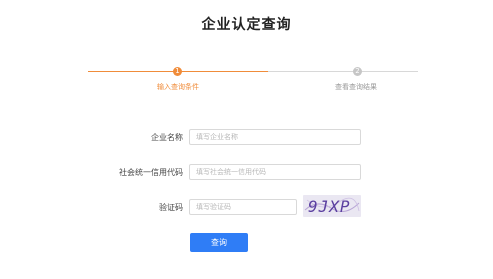  Describe the element at coordinates (253, 79) in the screenshot. I see `progress-steps: 1 2 输入查询条件 查看查询结果` at that location.